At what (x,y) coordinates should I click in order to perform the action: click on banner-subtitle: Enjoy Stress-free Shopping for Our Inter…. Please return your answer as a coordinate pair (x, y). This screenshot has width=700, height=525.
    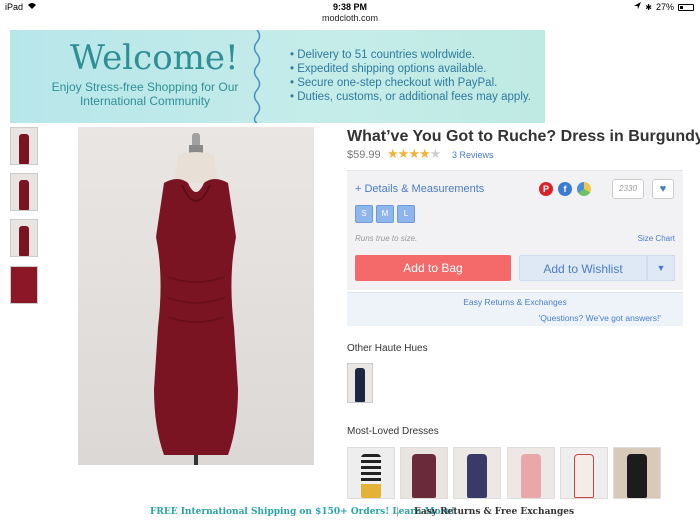
    Looking at the image, I should click on (145, 94).